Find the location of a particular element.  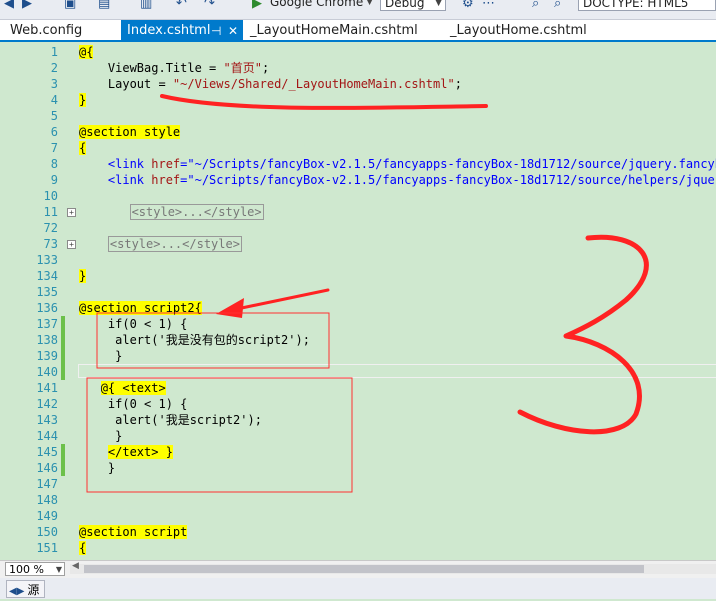

line-number: 141 is located at coordinates (47, 388).